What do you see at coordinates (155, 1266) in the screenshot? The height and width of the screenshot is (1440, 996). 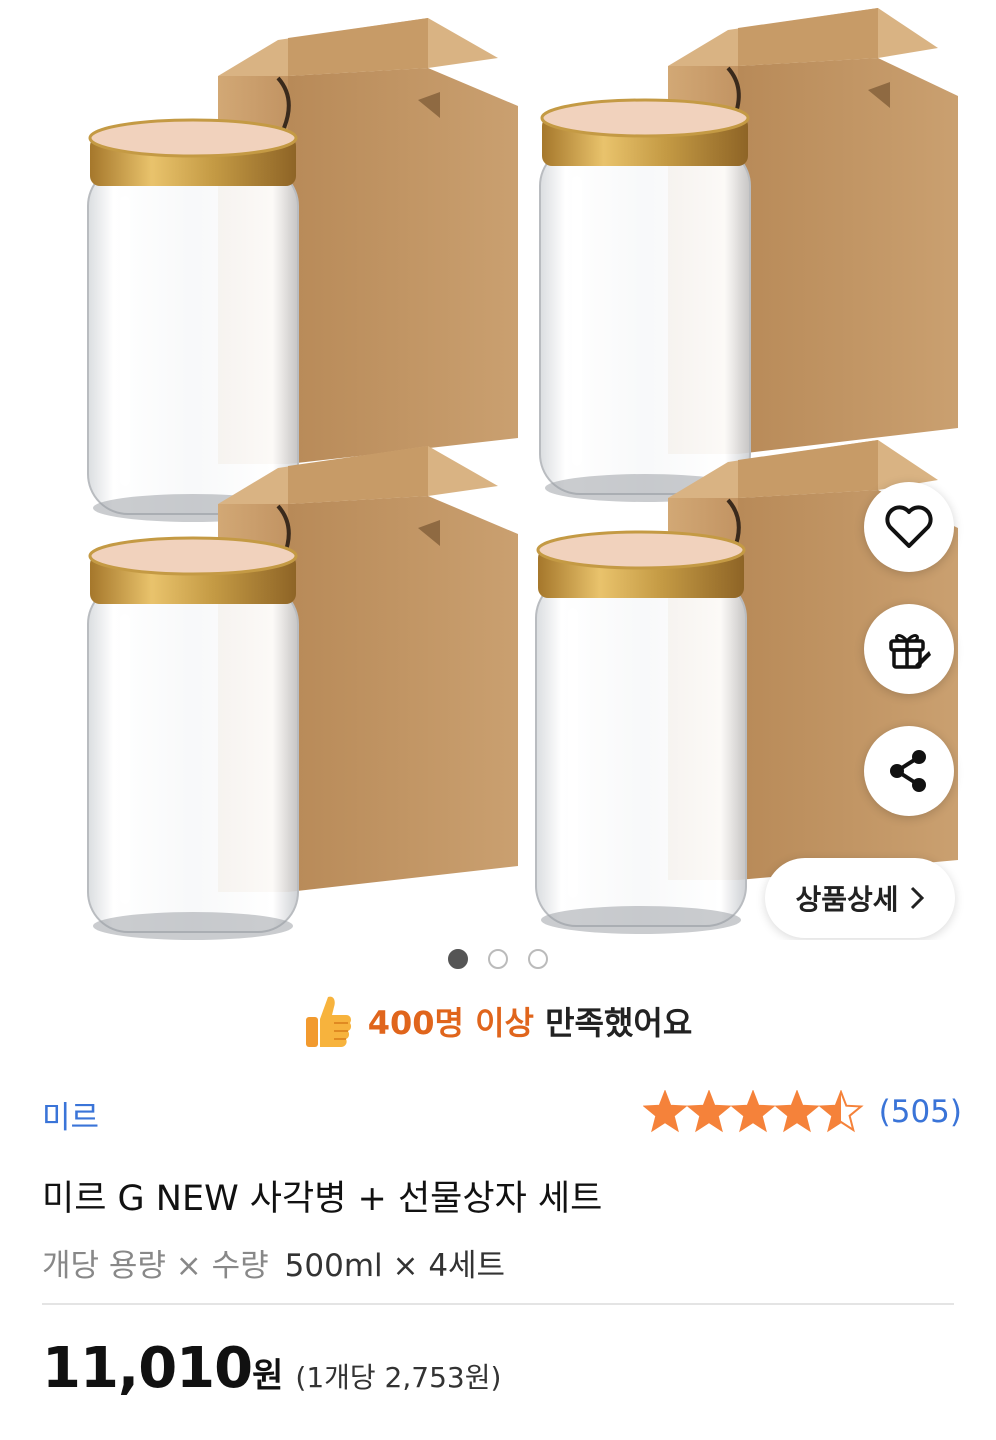 I see `spec-label: 개당 용량 × 수량` at bounding box center [155, 1266].